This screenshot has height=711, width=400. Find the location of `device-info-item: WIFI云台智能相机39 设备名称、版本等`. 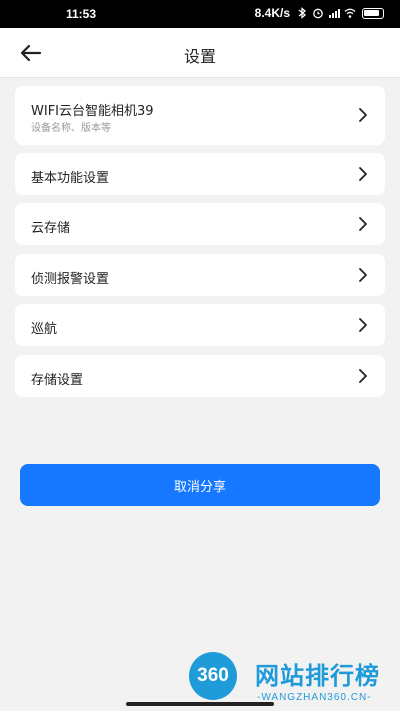

device-info-item: WIFI云台智能相机39 设备名称、版本等 is located at coordinates (200, 115).